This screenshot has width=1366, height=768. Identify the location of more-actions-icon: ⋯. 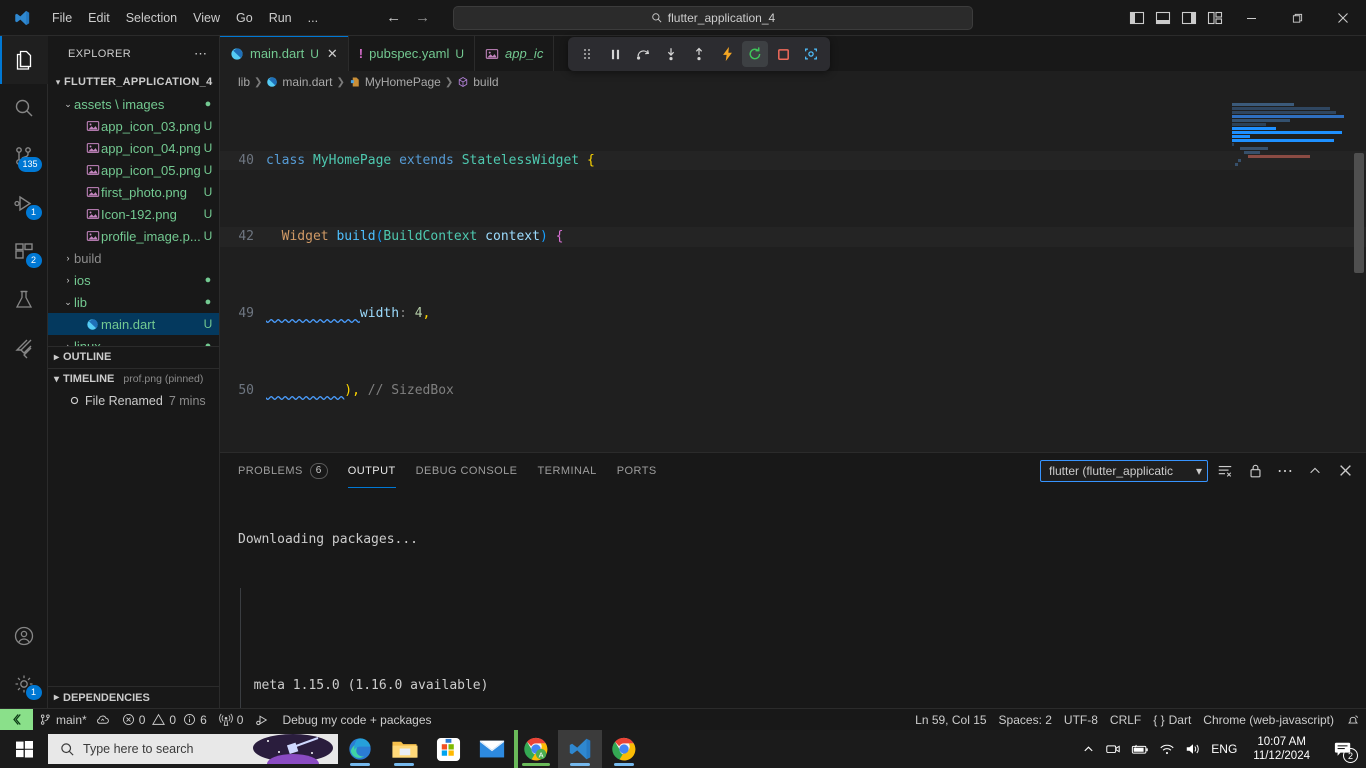
(1285, 471).